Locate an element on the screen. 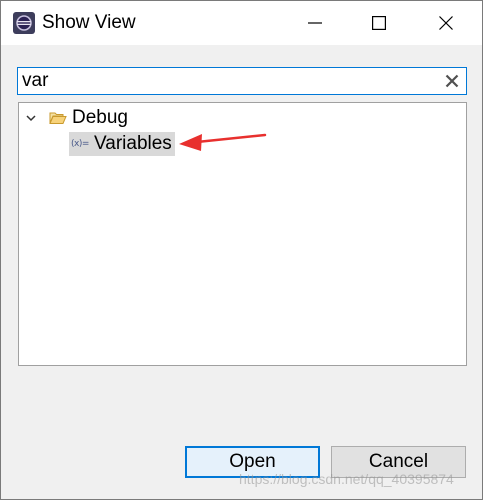 The width and height of the screenshot is (483, 500). tree-node-label: Variables is located at coordinates (133, 143).